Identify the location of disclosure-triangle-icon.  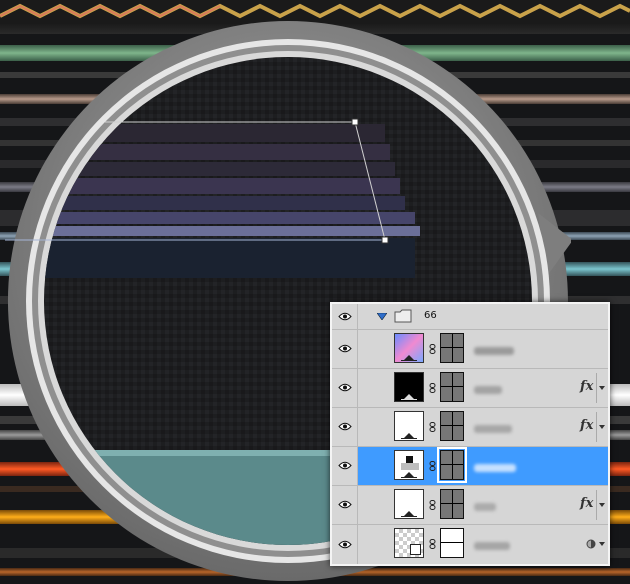
(382, 316).